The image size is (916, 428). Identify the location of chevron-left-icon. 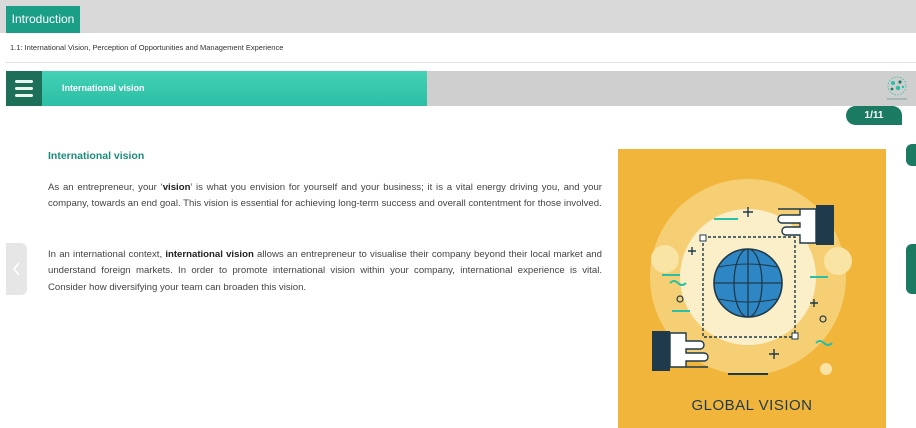
(16, 269).